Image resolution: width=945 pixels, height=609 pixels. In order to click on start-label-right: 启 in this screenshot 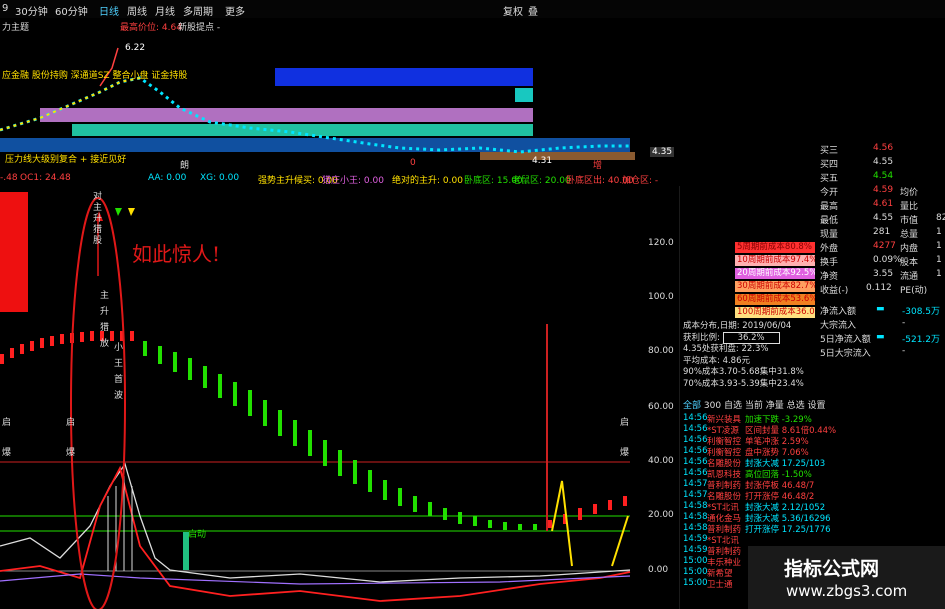, I will do `click(625, 423)`.